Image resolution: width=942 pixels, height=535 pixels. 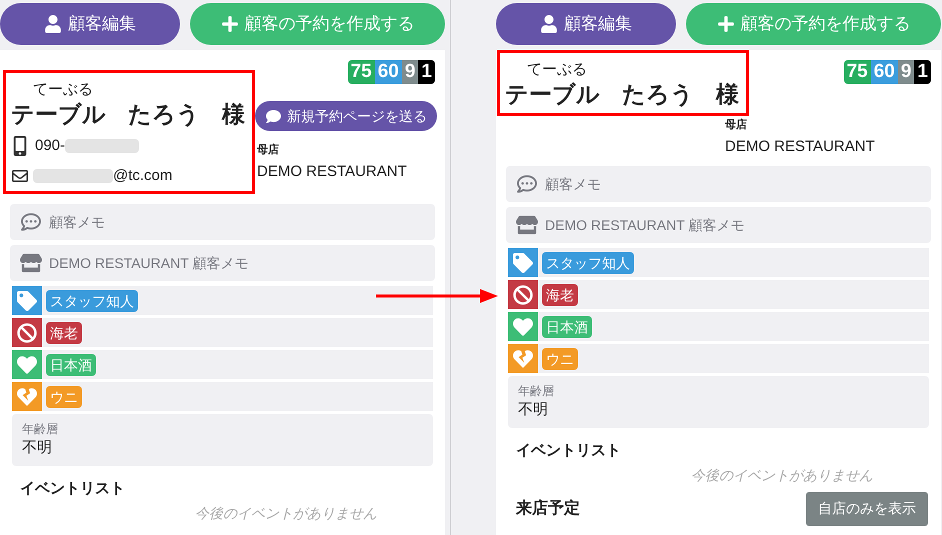 I want to click on upcoming-visits-title: 来店予定, so click(x=548, y=508).